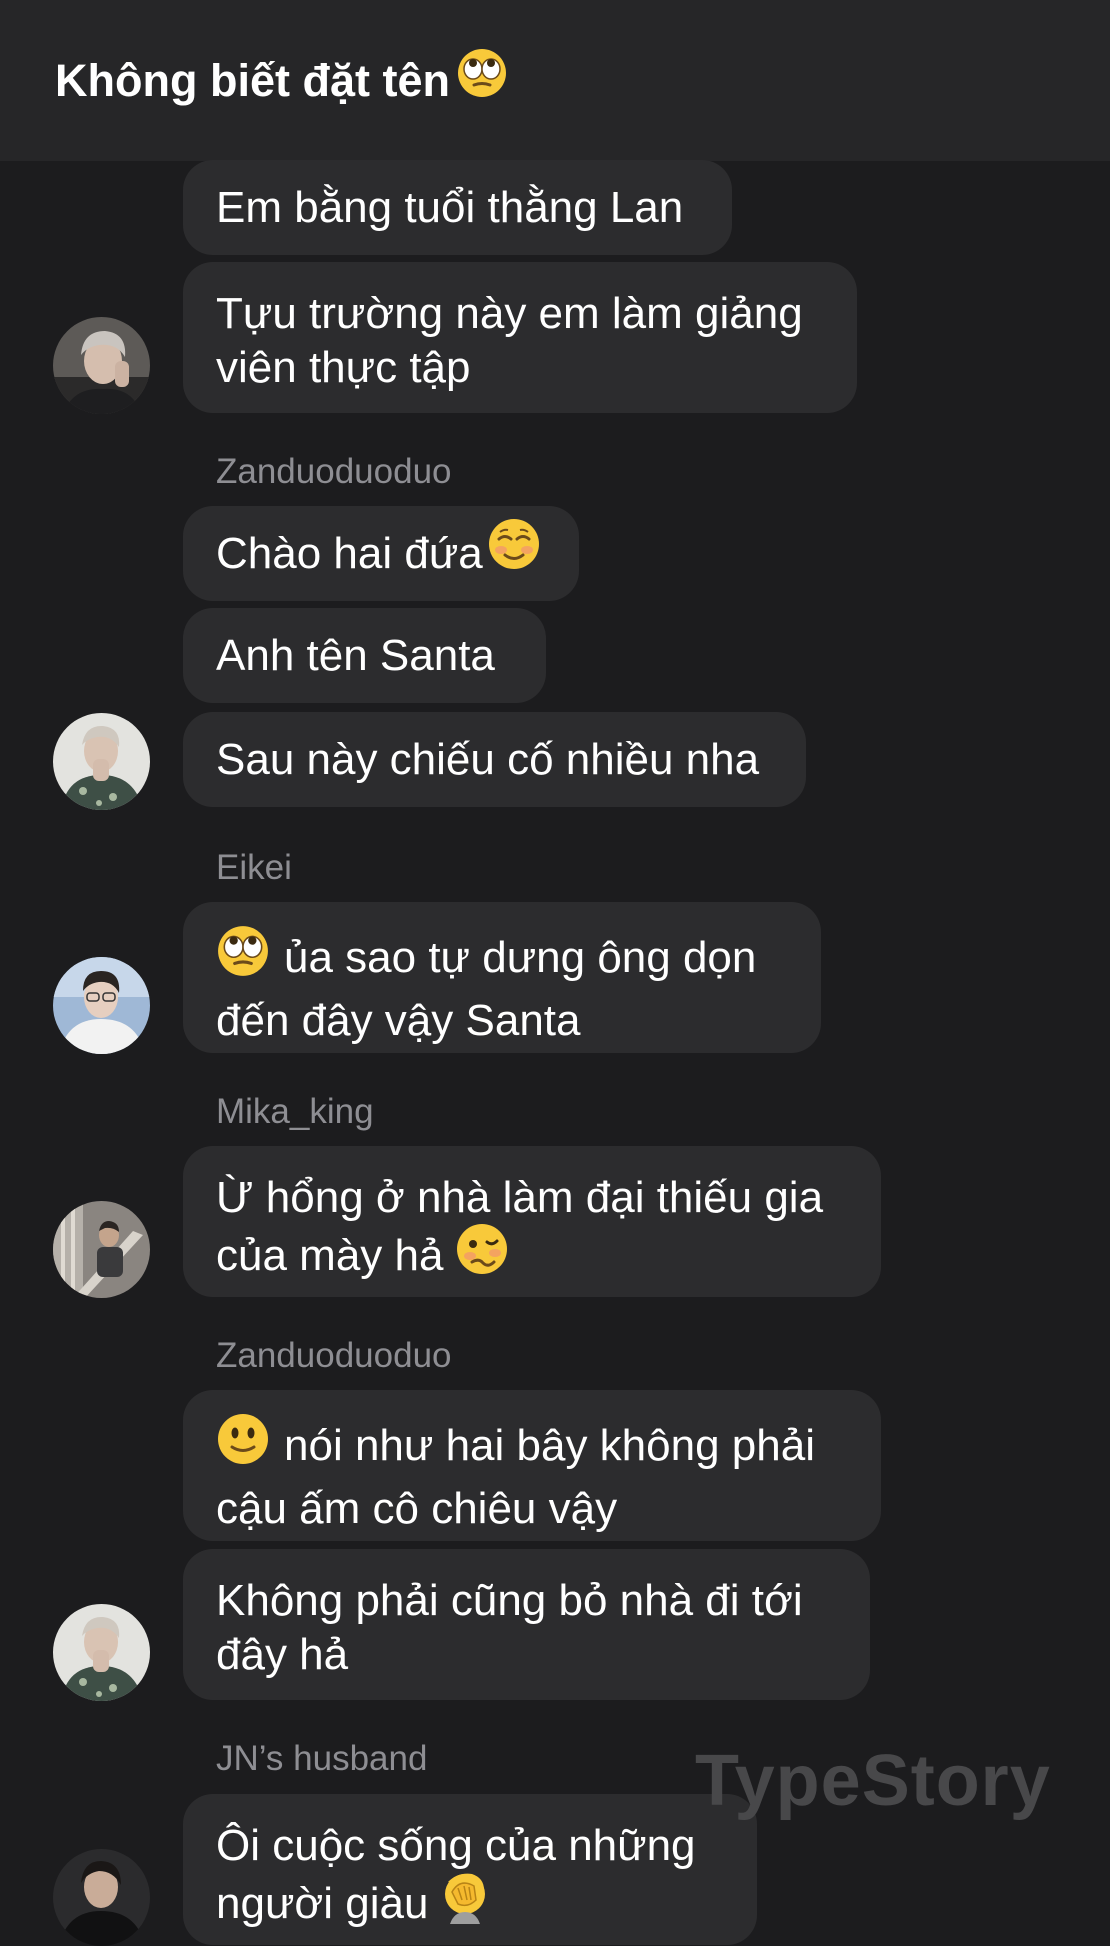 This screenshot has width=1110, height=1946. Describe the element at coordinates (549, 1446) in the screenshot. I see `message-text: nói như hai bây không phải` at that location.